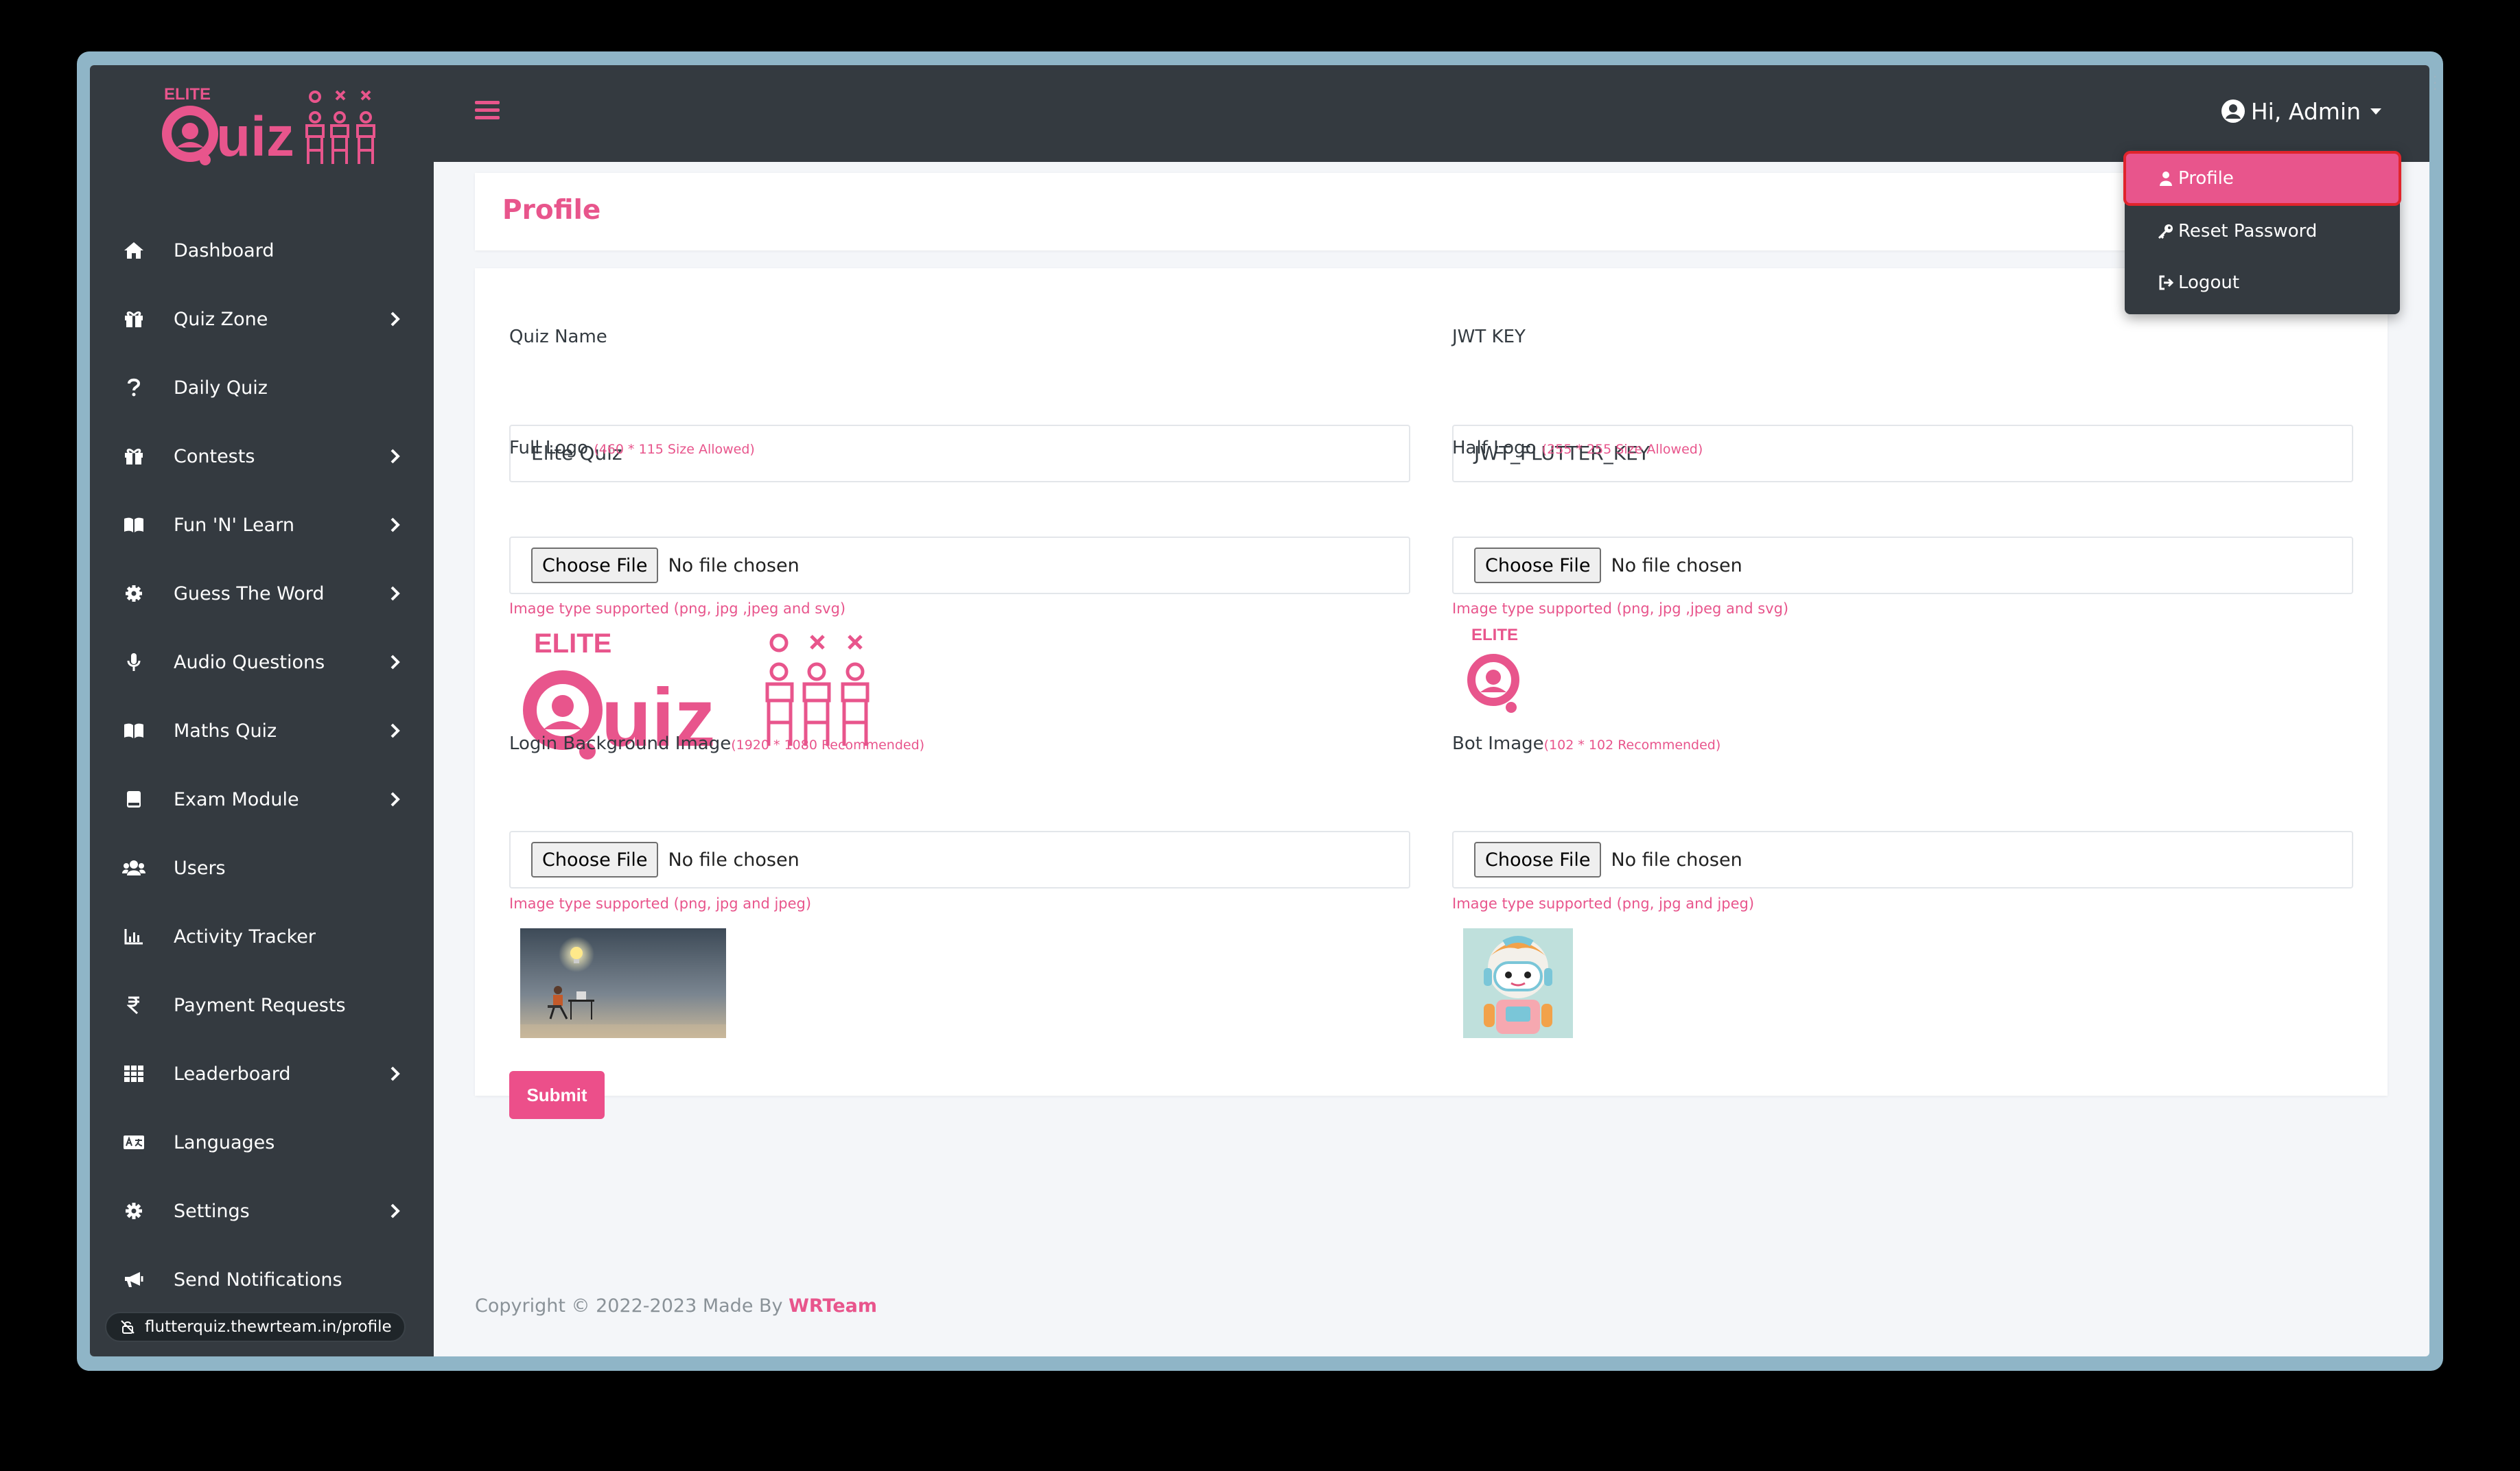  What do you see at coordinates (959, 565) in the screenshot?
I see `full-logo-file-input: Choose File No file chosen` at bounding box center [959, 565].